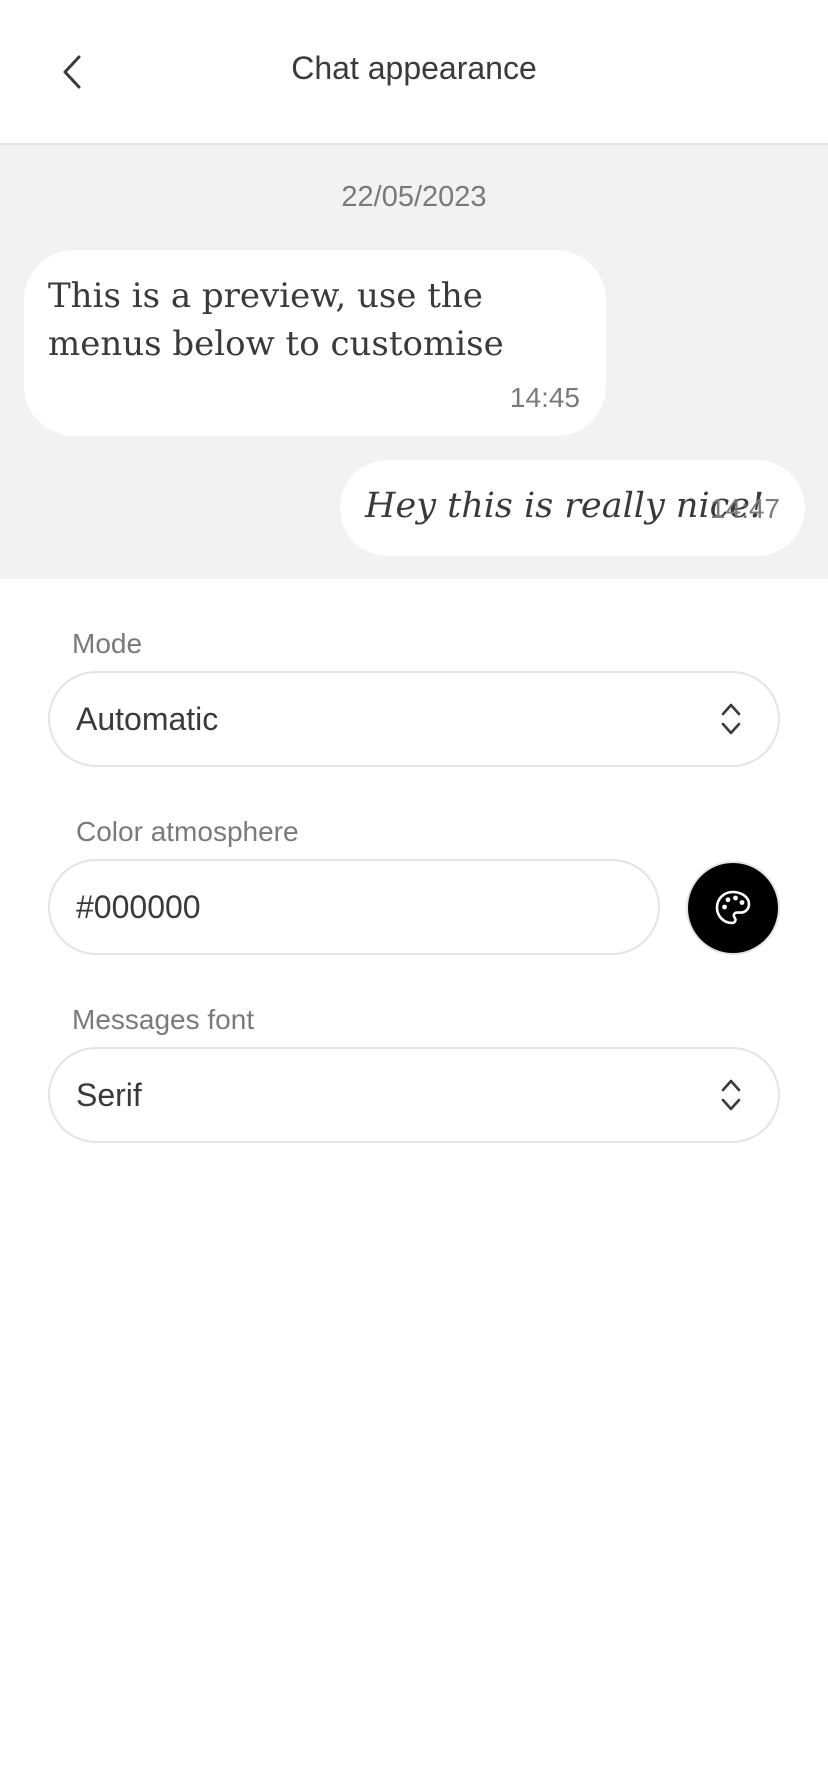  Describe the element at coordinates (544, 397) in the screenshot. I see `incoming-message-time: 14:45` at that location.